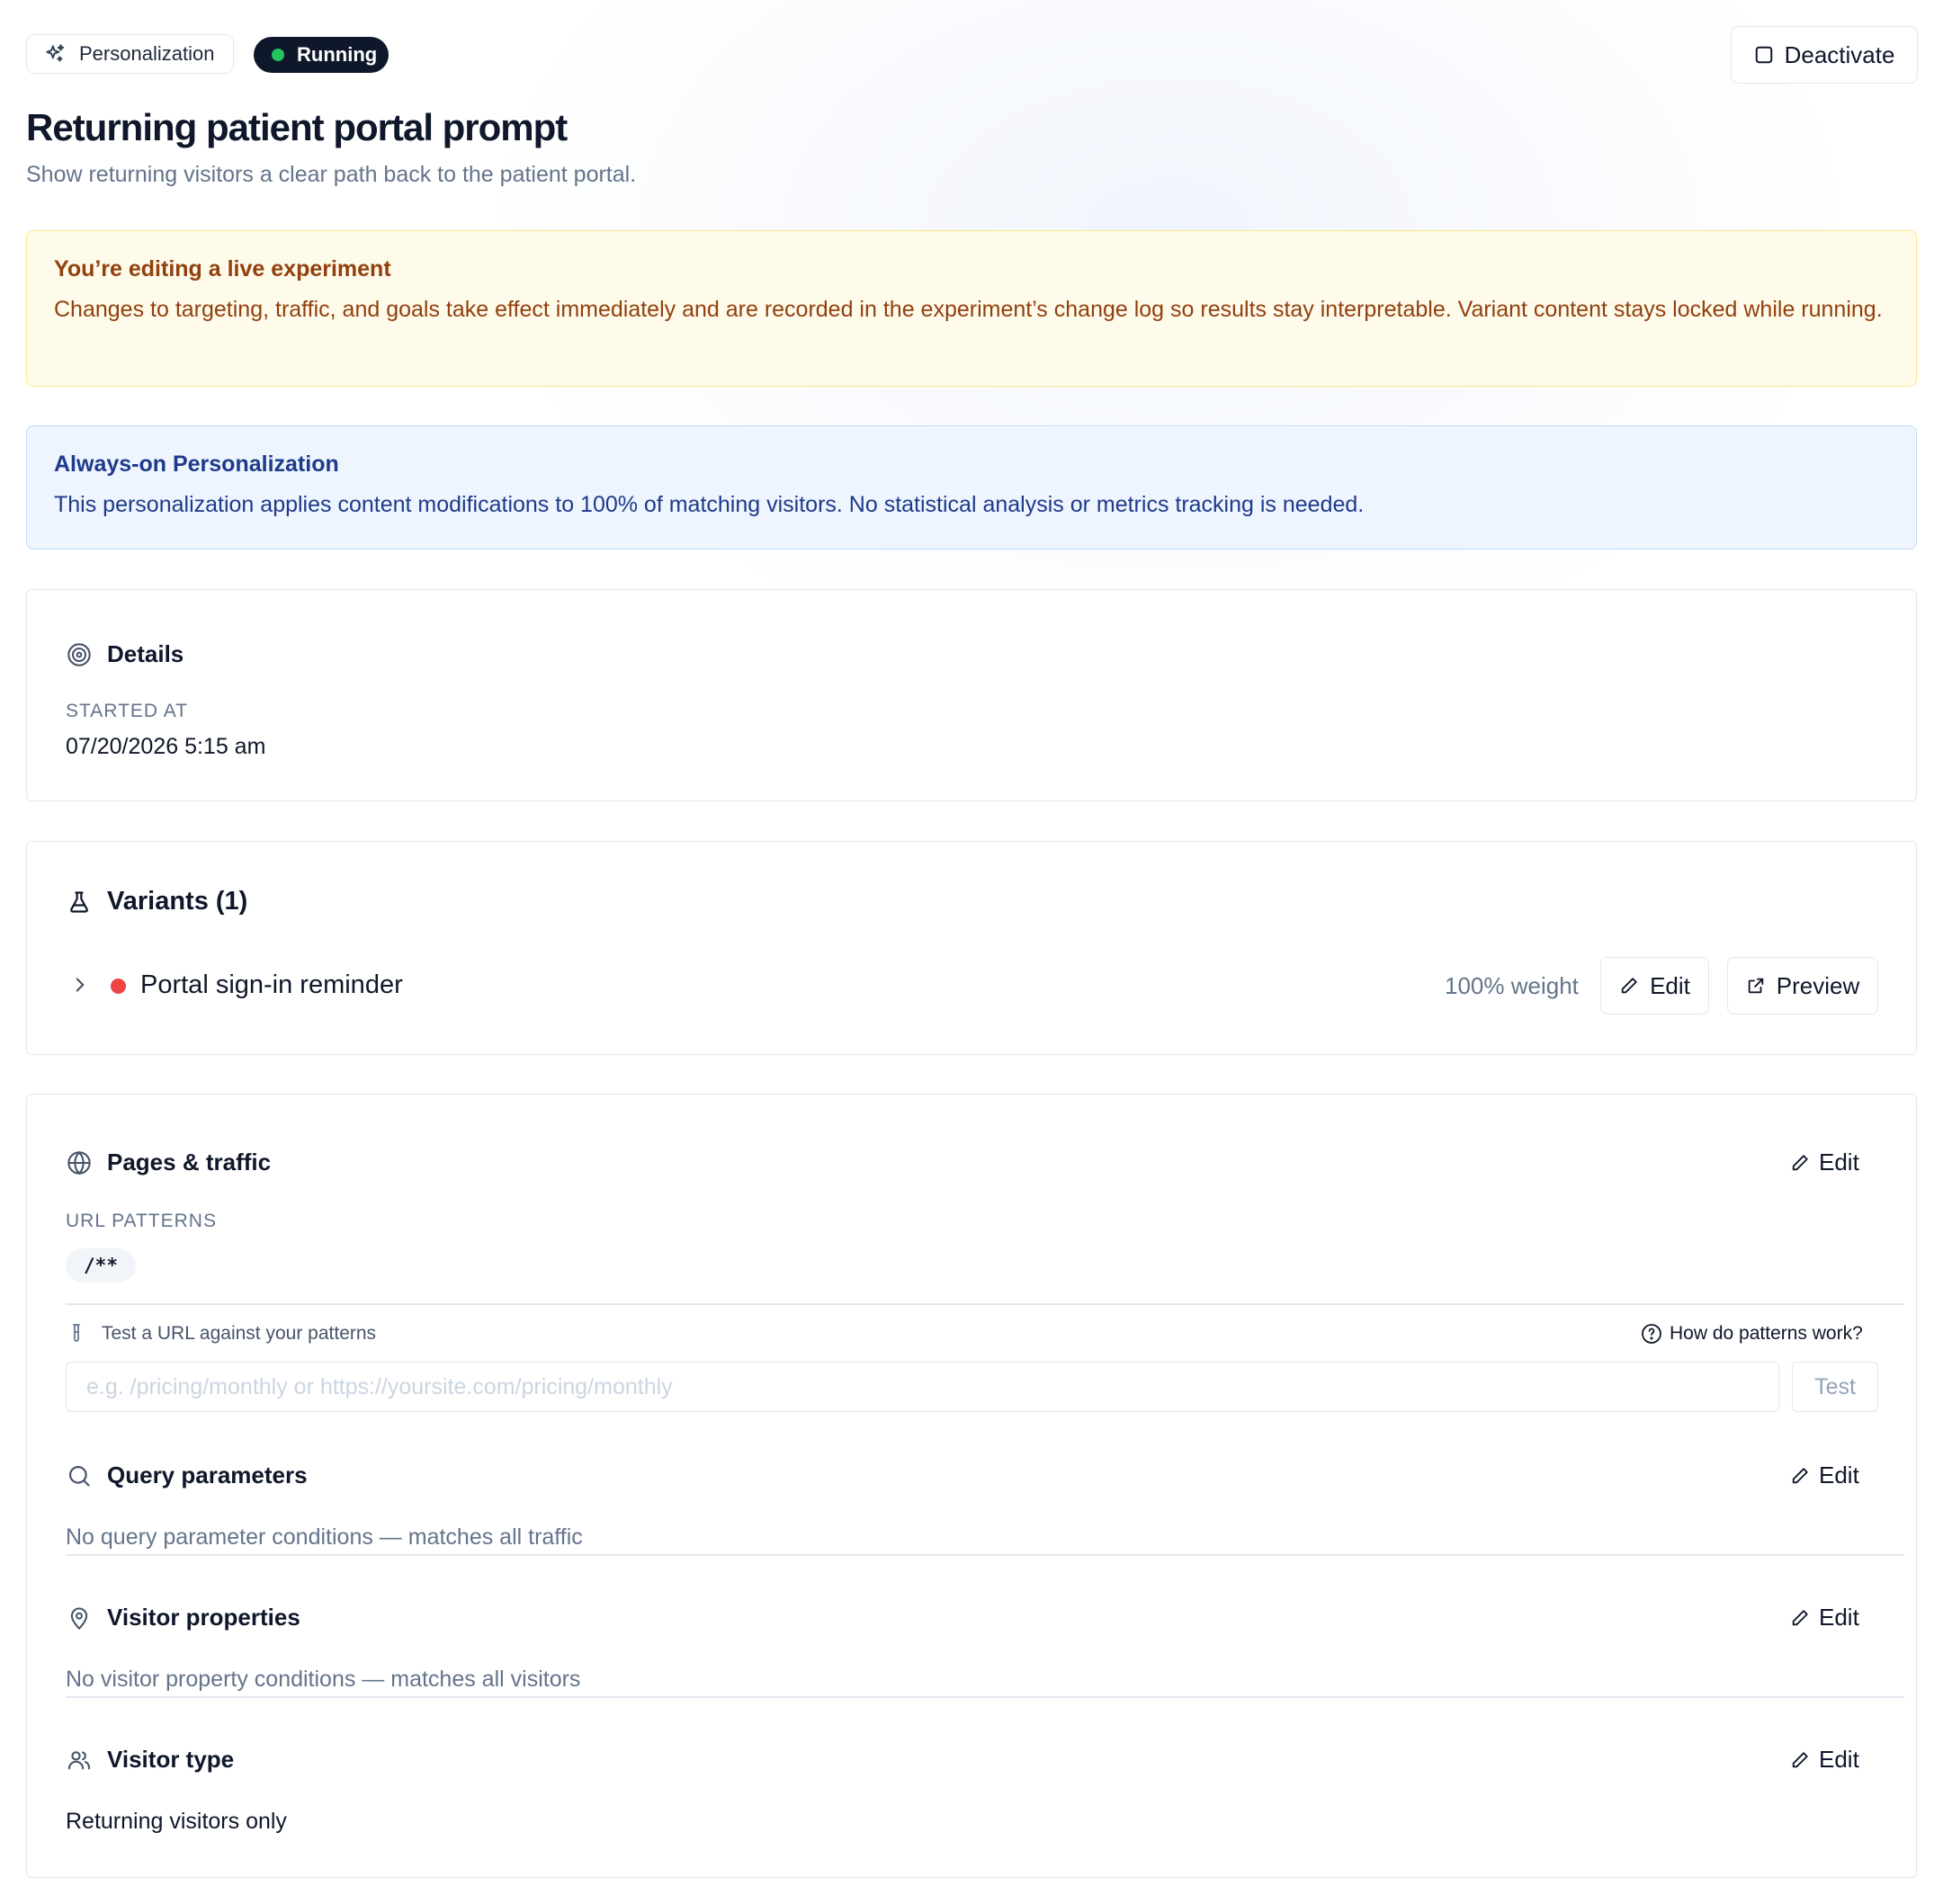 The image size is (1943, 1904). I want to click on variant-name: Portal sign-in reminder, so click(272, 985).